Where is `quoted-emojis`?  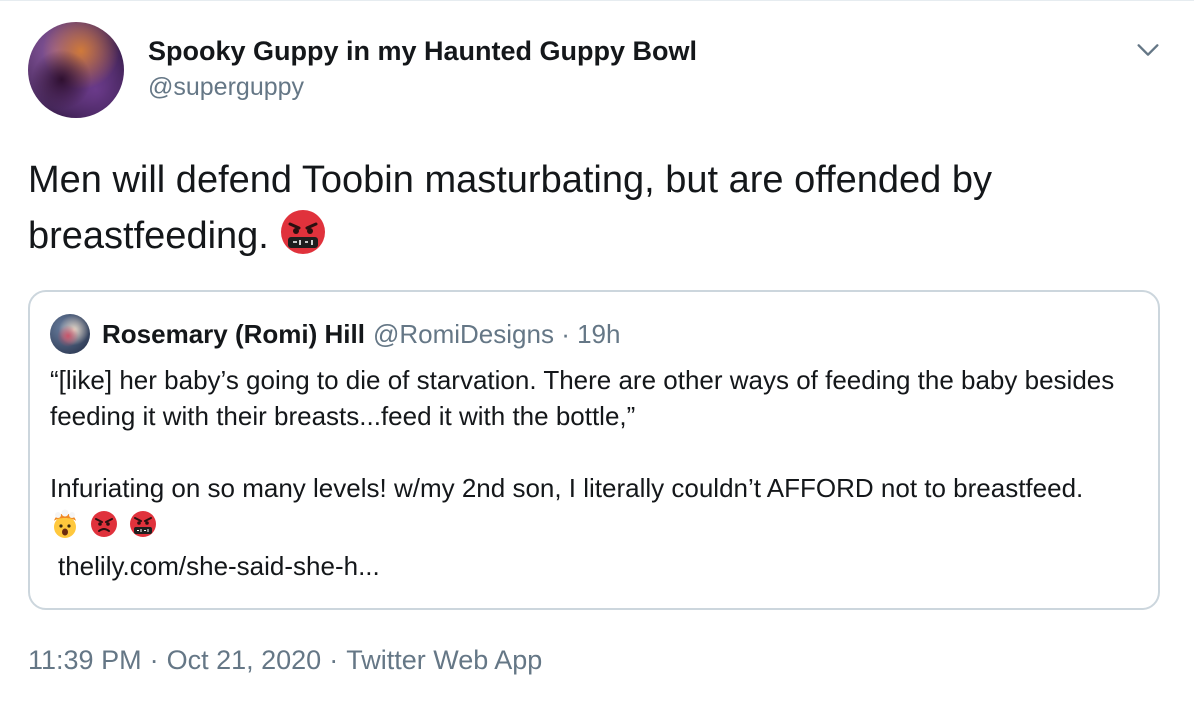 quoted-emojis is located at coordinates (105, 528).